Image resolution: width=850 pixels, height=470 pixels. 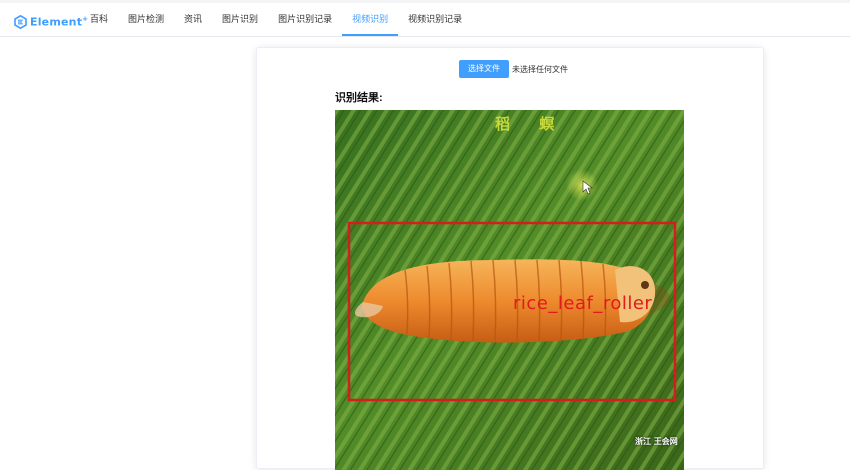 I want to click on menu-item-news: 资讯, so click(x=193, y=19).